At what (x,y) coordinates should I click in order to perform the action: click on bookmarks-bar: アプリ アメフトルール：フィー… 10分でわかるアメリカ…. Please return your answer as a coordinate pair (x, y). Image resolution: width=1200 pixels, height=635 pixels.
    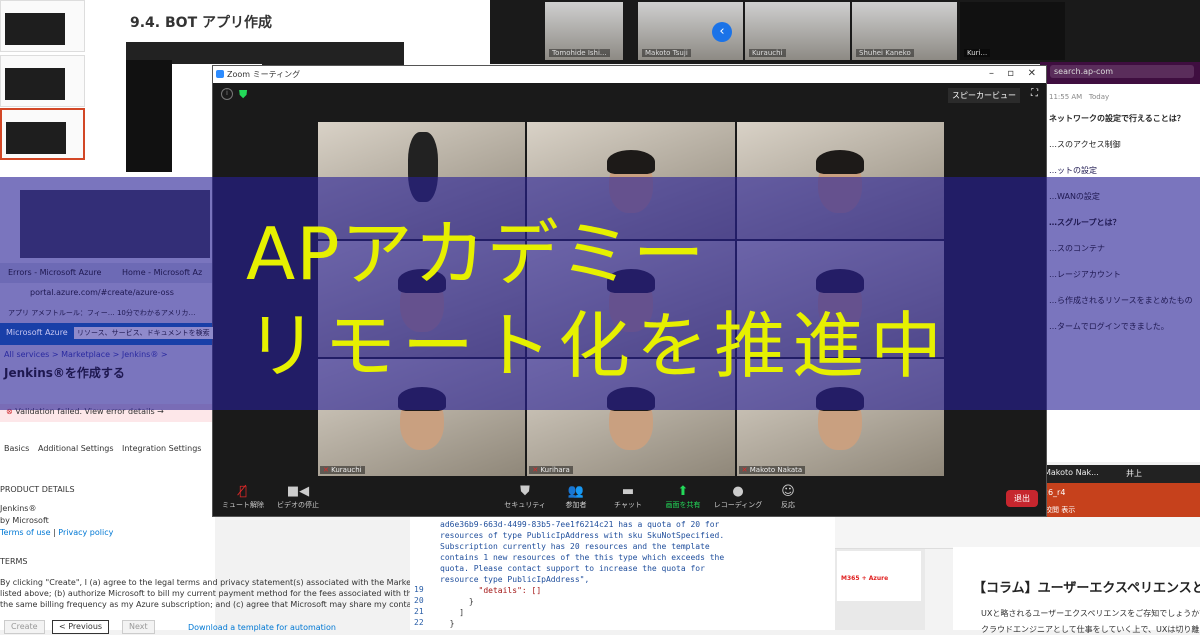
    Looking at the image, I should click on (107, 314).